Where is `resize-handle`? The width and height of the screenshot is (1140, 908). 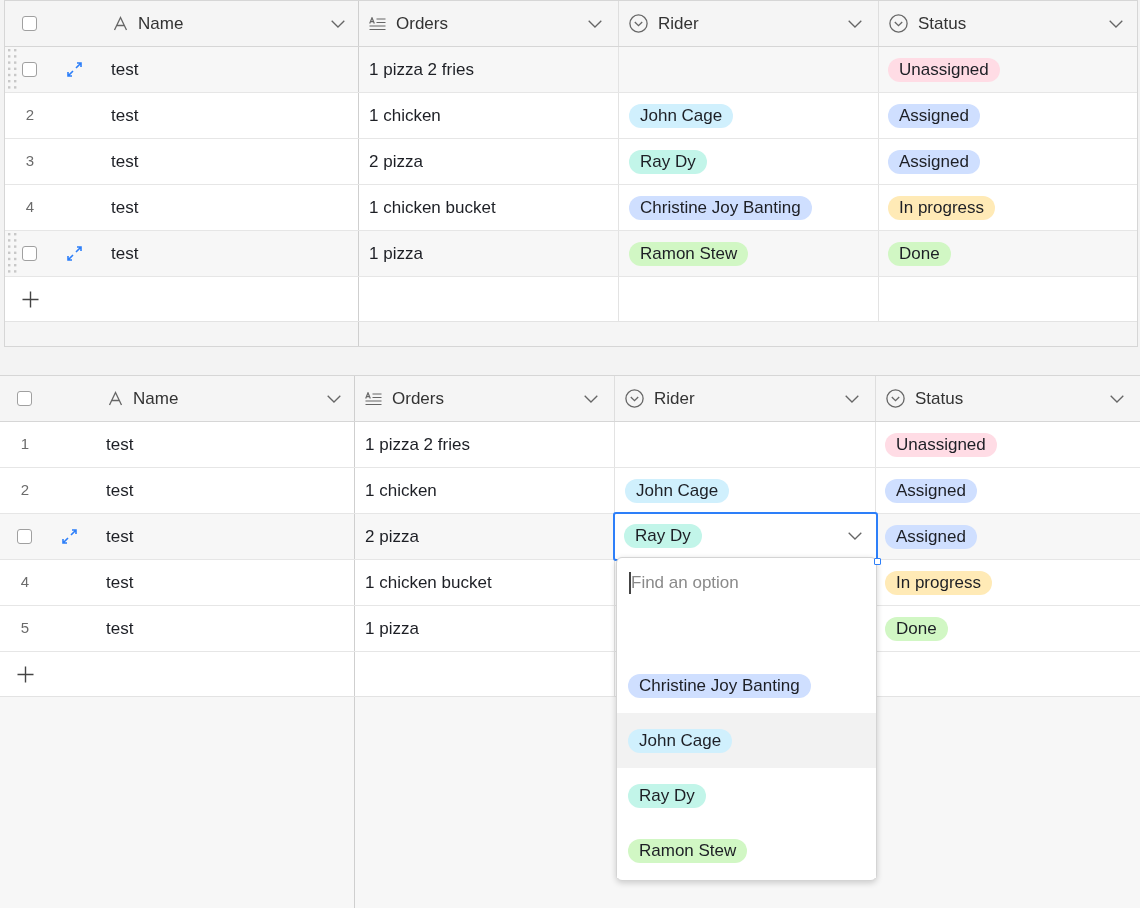 resize-handle is located at coordinates (877, 561).